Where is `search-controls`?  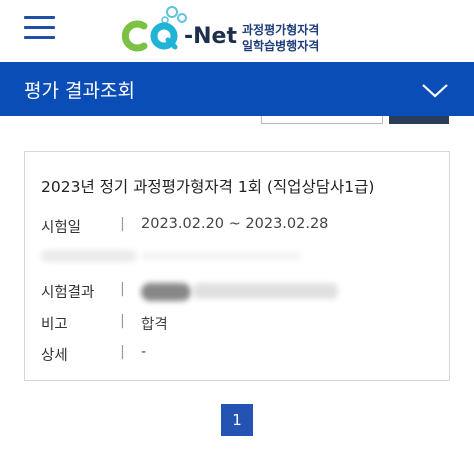 search-controls is located at coordinates (237, 122).